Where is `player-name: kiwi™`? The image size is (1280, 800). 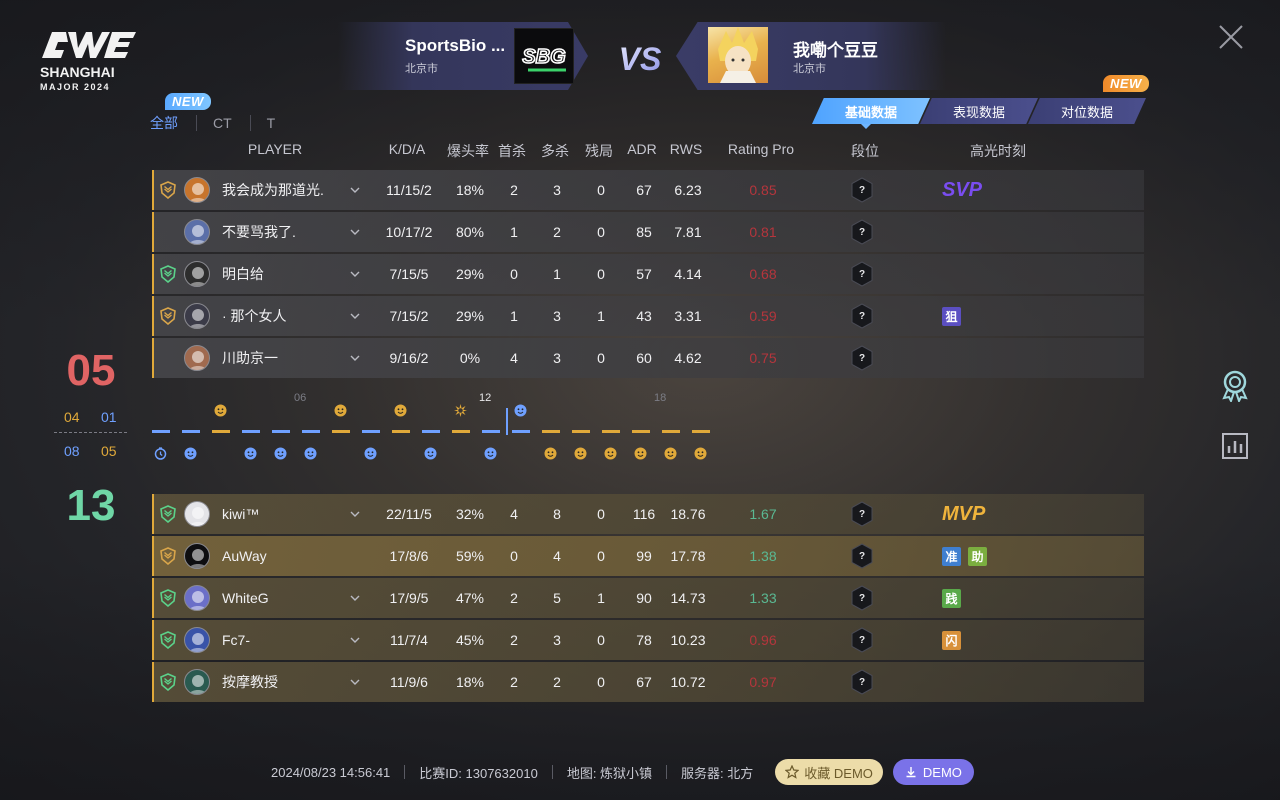 player-name: kiwi™ is located at coordinates (282, 514).